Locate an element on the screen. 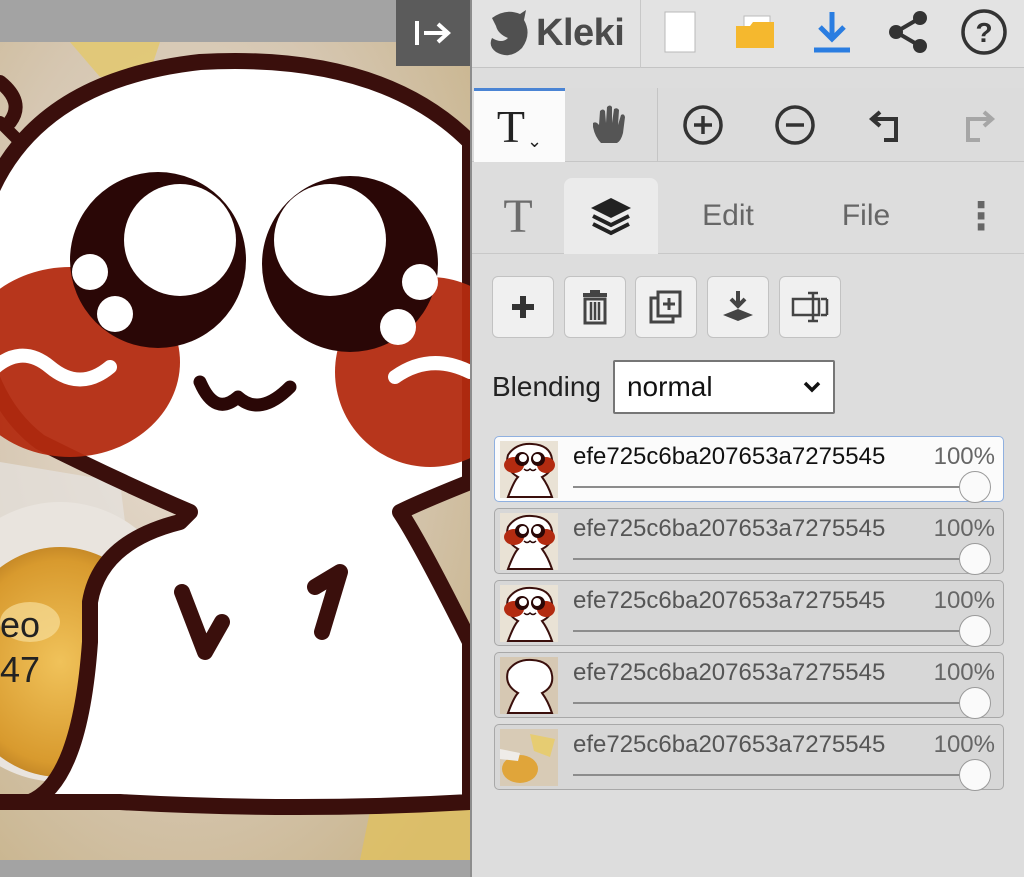 The image size is (1024, 877). duplicate-layer-button is located at coordinates (666, 307).